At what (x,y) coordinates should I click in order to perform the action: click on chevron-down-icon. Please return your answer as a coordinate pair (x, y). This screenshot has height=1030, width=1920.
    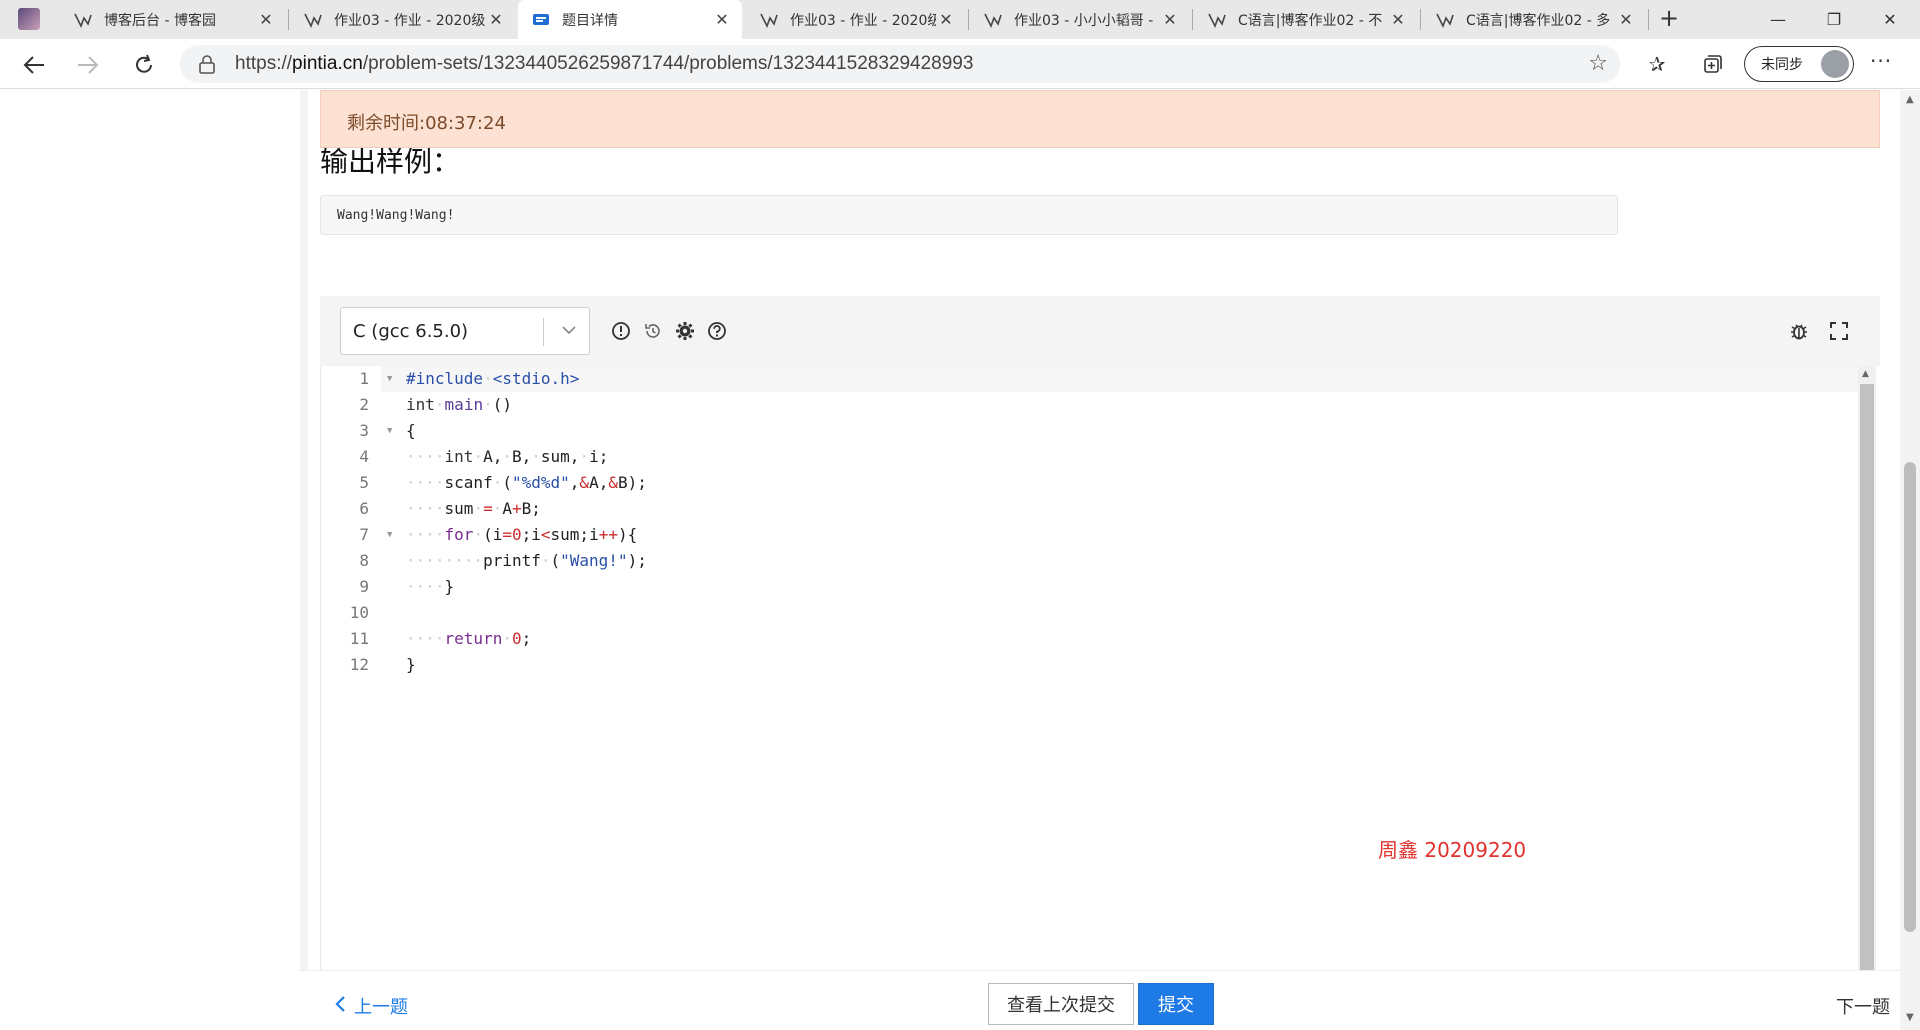
    Looking at the image, I should click on (569, 329).